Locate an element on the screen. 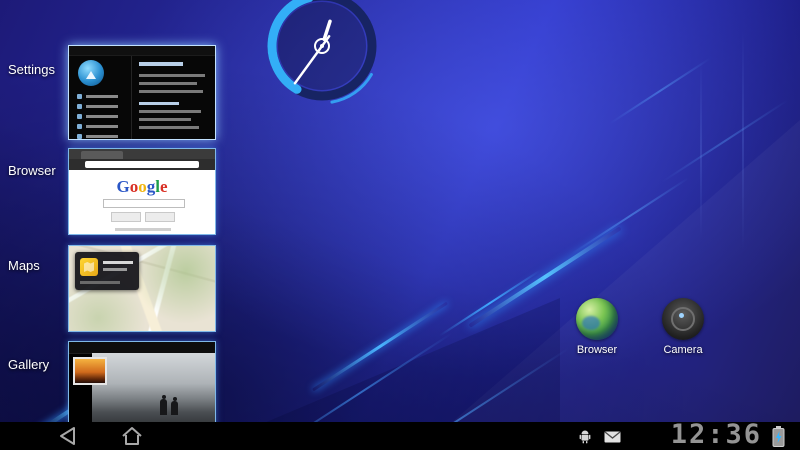 The height and width of the screenshot is (450, 800). shortcut-browser: Browser is located at coordinates (597, 327).